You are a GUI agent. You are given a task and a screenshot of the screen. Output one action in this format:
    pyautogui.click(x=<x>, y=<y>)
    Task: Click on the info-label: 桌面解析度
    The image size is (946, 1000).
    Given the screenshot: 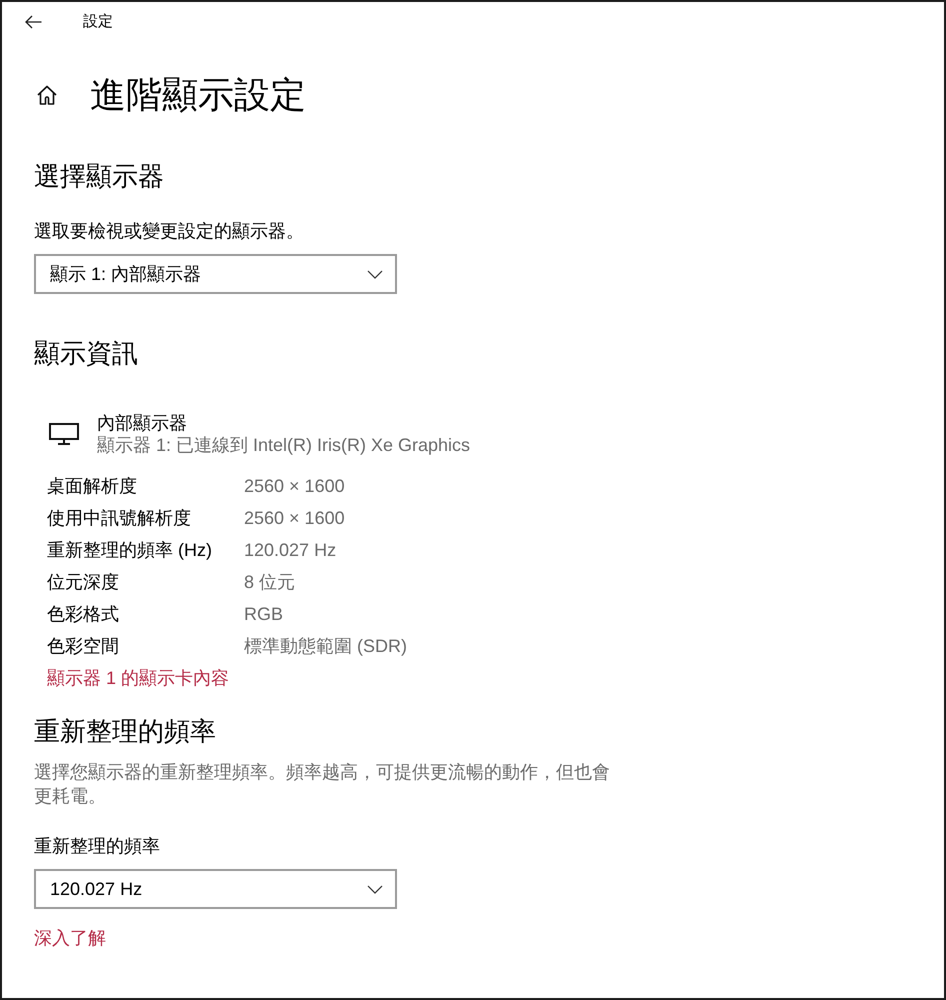 What is the action you would take?
    pyautogui.click(x=92, y=486)
    